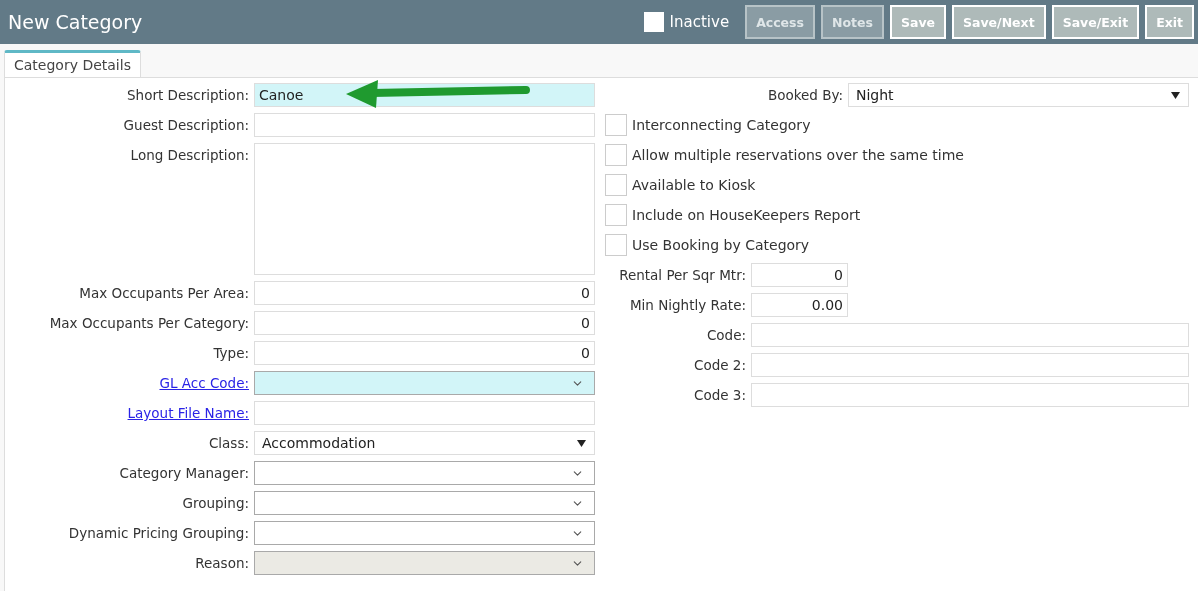  I want to click on select-field: Accommodation, so click(424, 443).